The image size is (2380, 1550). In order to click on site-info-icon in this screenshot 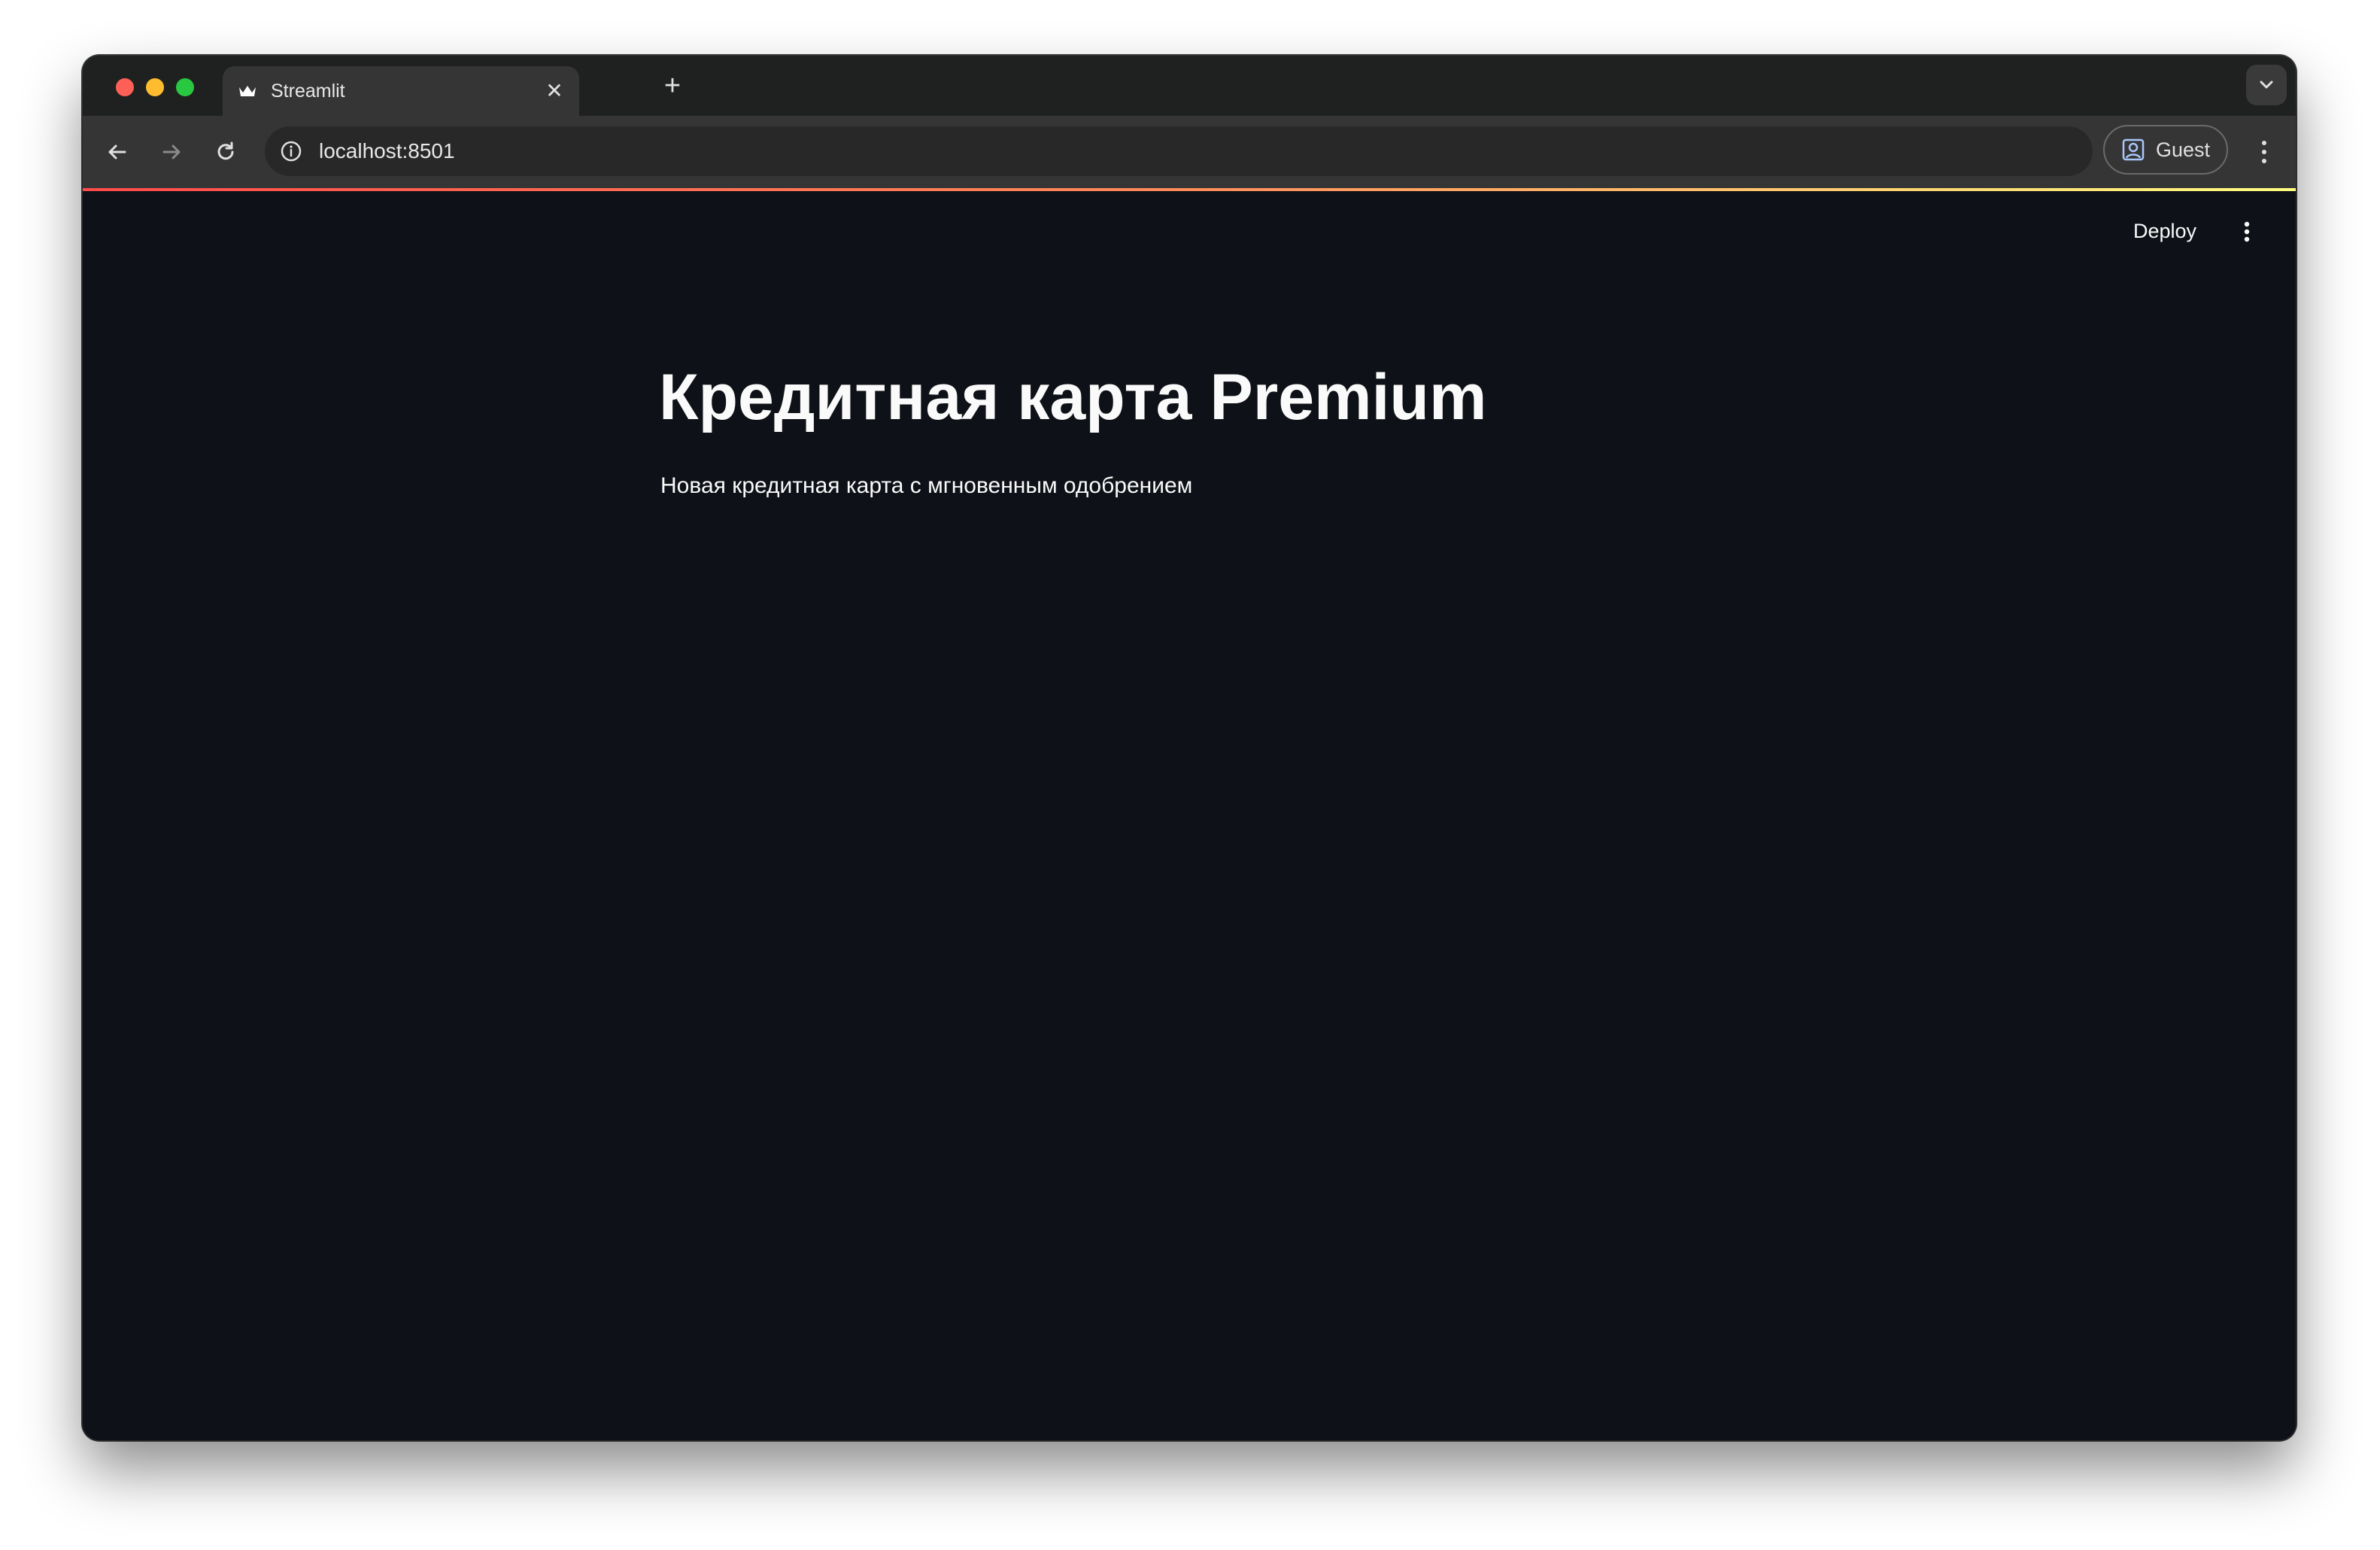, I will do `click(291, 151)`.